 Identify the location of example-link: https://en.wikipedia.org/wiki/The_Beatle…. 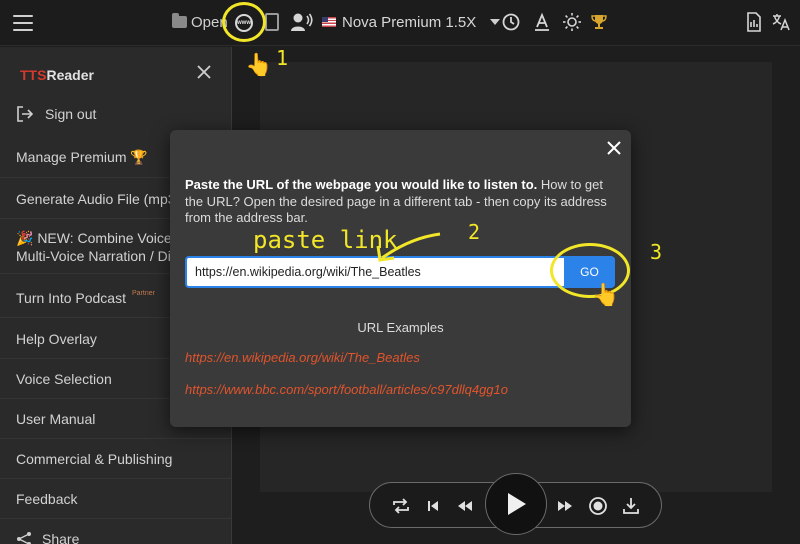
(302, 357).